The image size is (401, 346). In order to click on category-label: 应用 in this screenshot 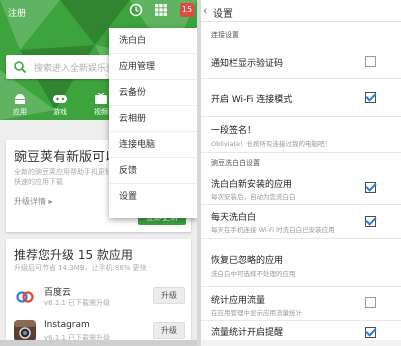, I will do `click(20, 112)`.